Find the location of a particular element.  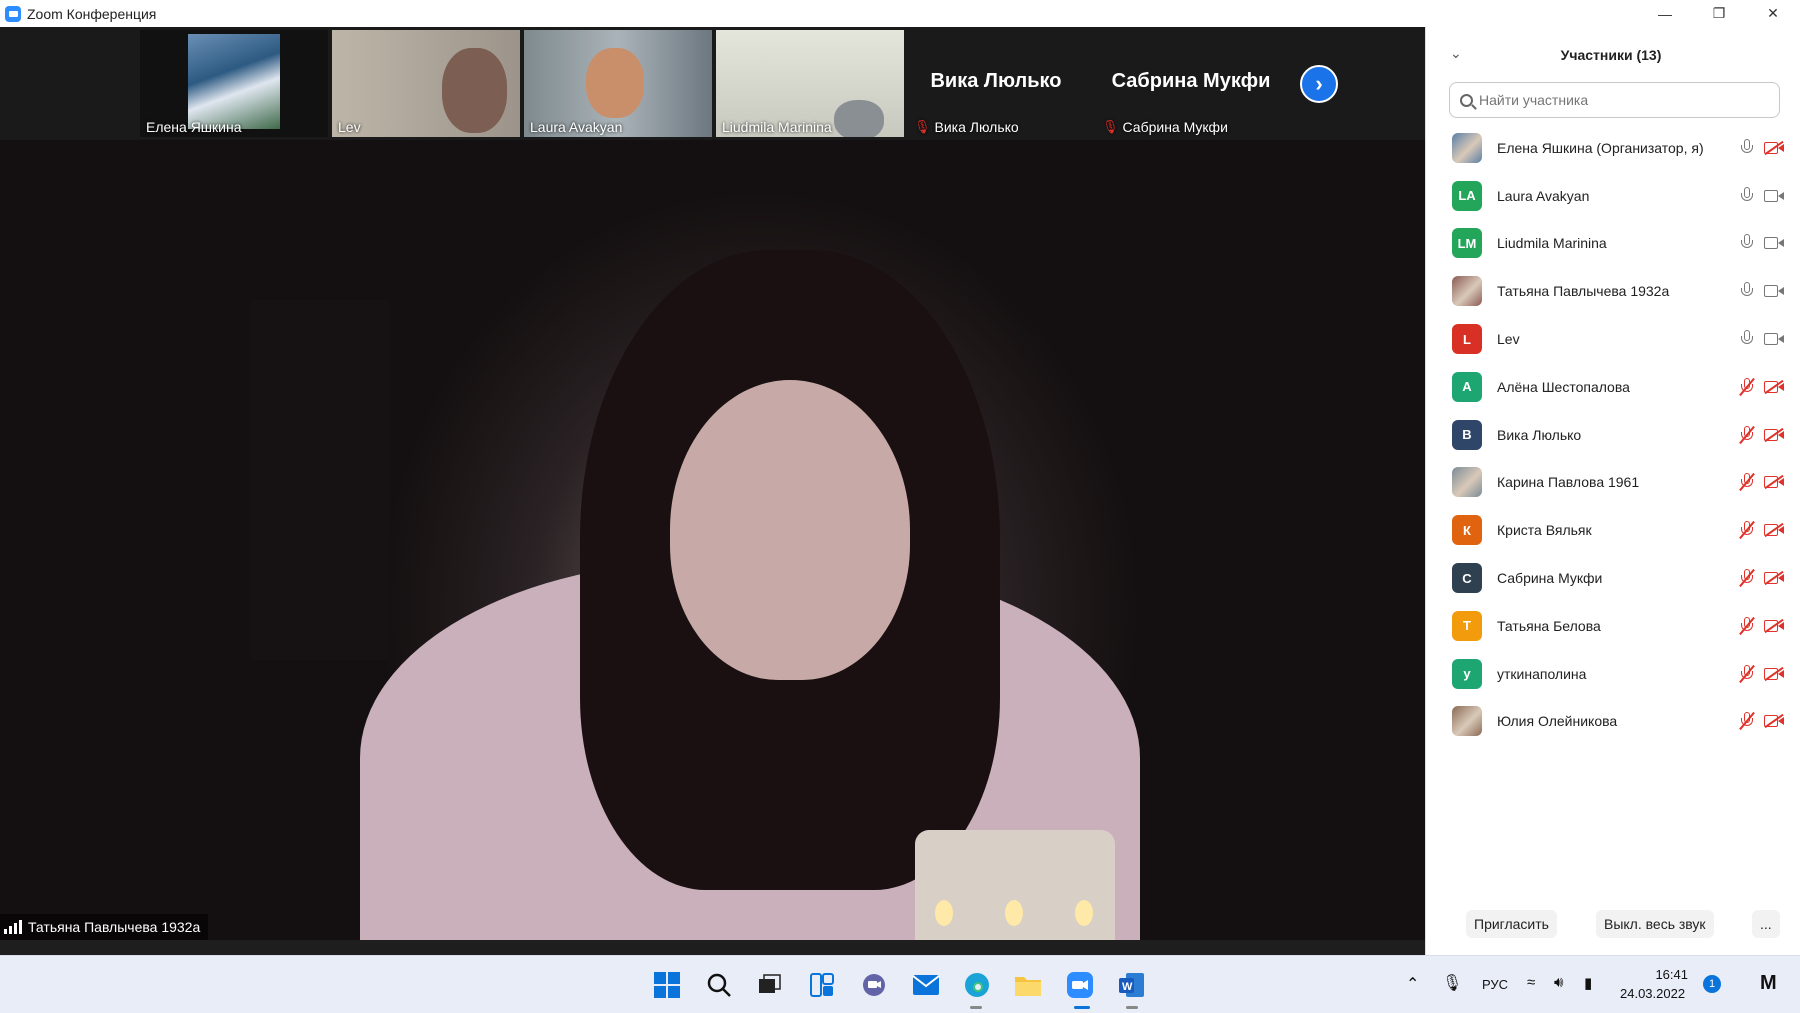

invite-button: Пригласить is located at coordinates (1511, 924).